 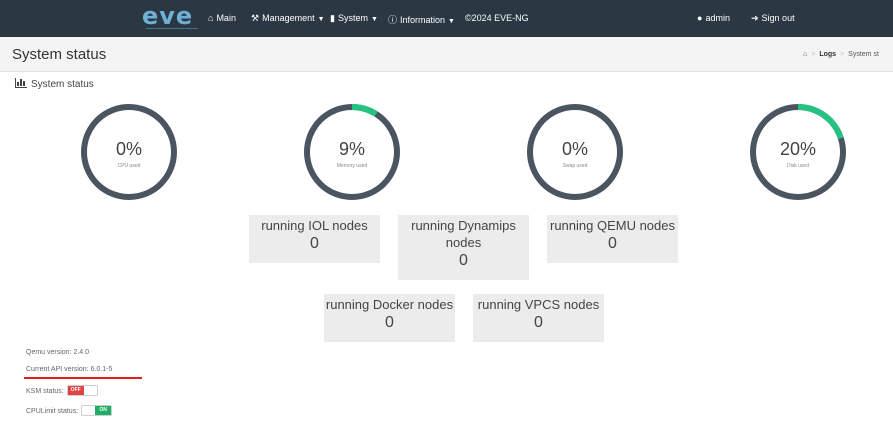 I want to click on breadcrumb-current: System st, so click(x=863, y=54).